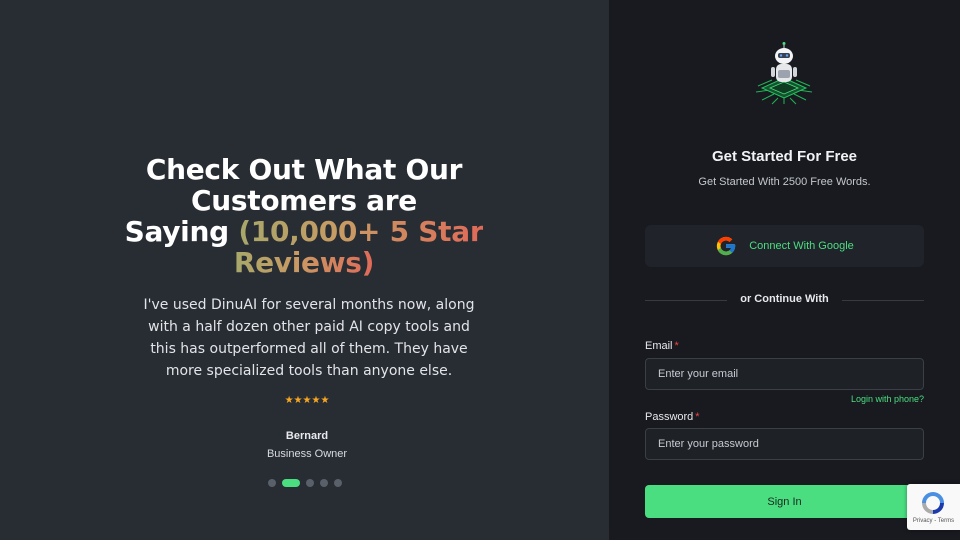 This screenshot has width=960, height=540. Describe the element at coordinates (307, 400) in the screenshot. I see `rating-stars: ★★★★★` at that location.